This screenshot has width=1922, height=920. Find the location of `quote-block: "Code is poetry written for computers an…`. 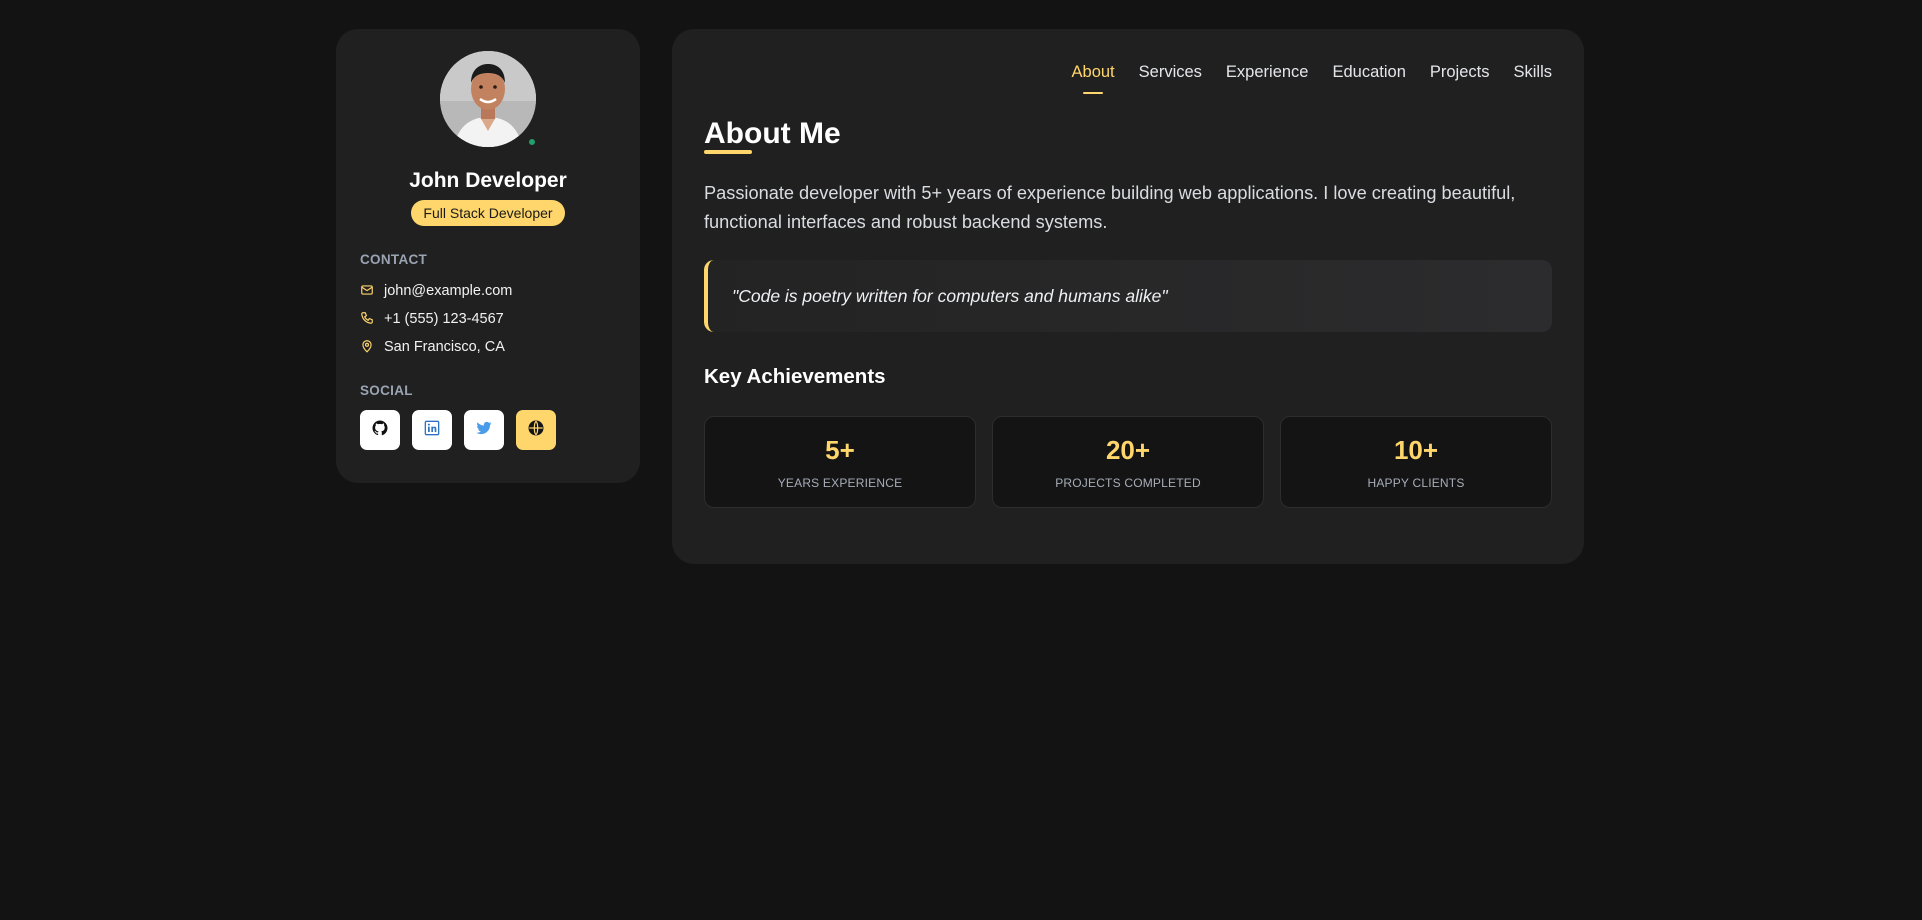

quote-block: "Code is poetry written for computers an… is located at coordinates (1128, 296).